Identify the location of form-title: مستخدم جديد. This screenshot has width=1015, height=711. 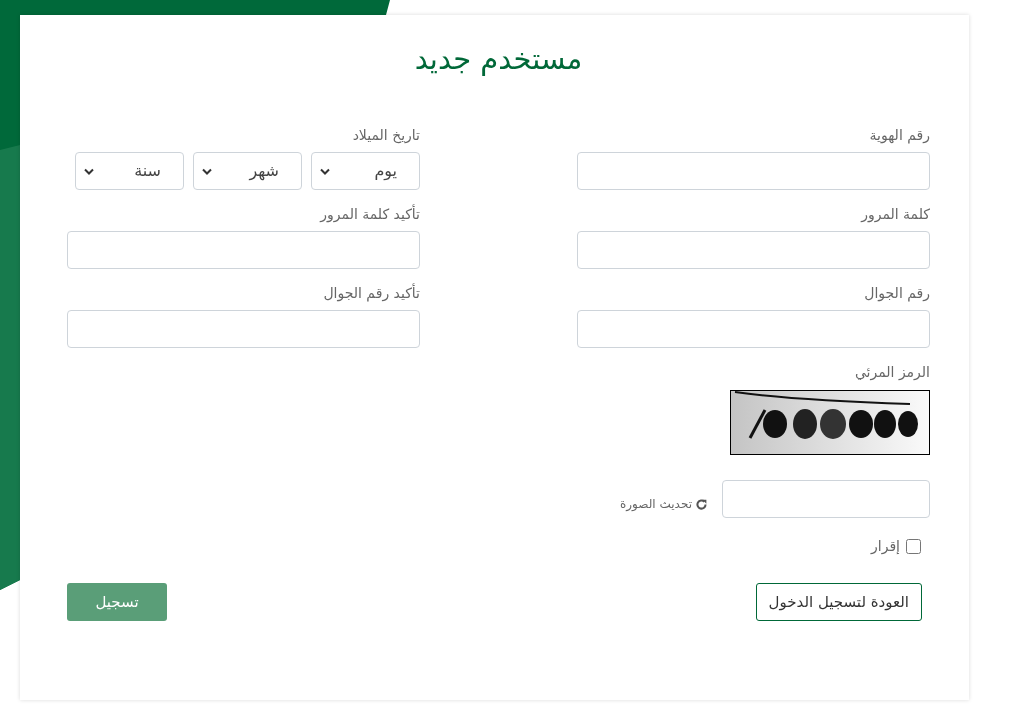
(498, 59).